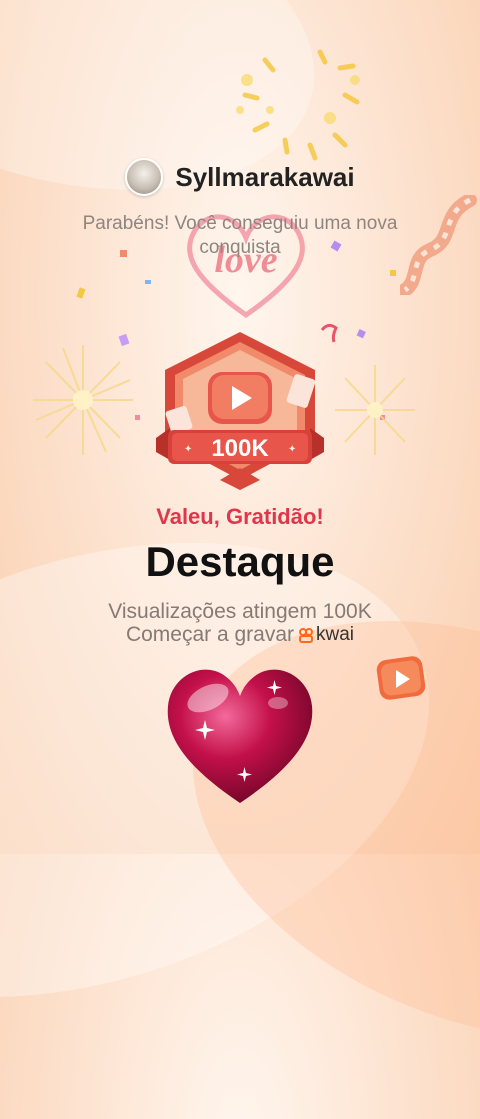  Describe the element at coordinates (306, 635) in the screenshot. I see `kwai-logo-icon` at that location.